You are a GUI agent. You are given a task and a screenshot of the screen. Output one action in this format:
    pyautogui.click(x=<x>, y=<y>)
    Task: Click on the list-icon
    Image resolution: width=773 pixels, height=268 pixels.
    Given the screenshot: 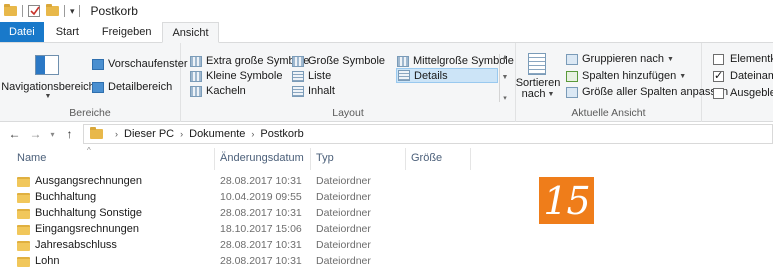 What is the action you would take?
    pyautogui.click(x=298, y=76)
    